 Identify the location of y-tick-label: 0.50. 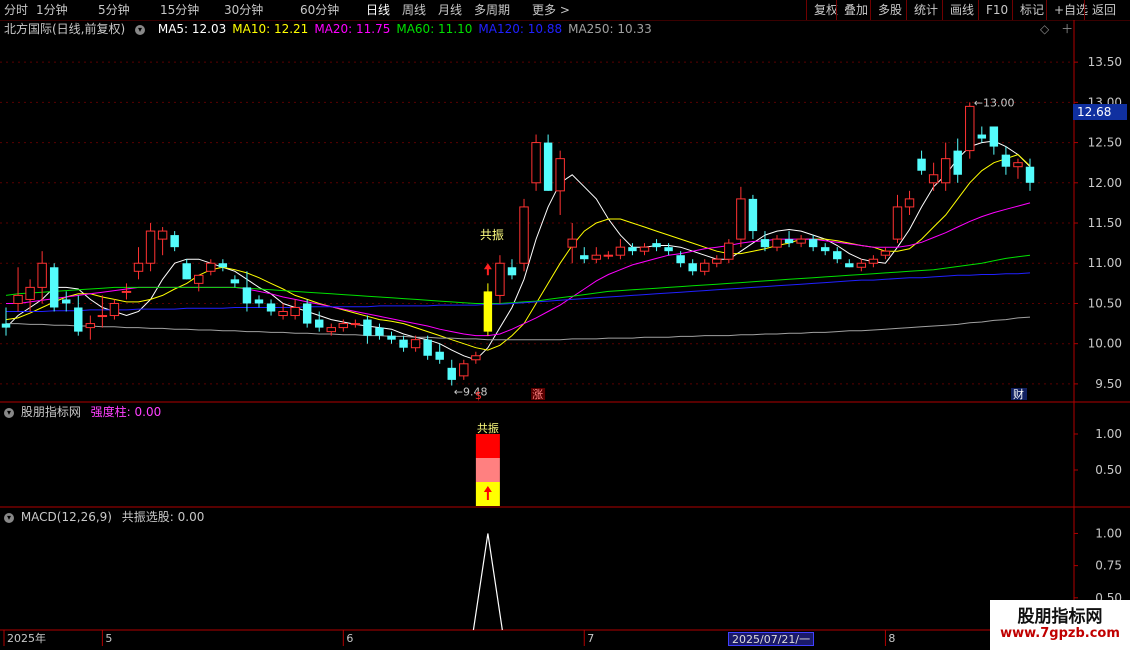
(1108, 470).